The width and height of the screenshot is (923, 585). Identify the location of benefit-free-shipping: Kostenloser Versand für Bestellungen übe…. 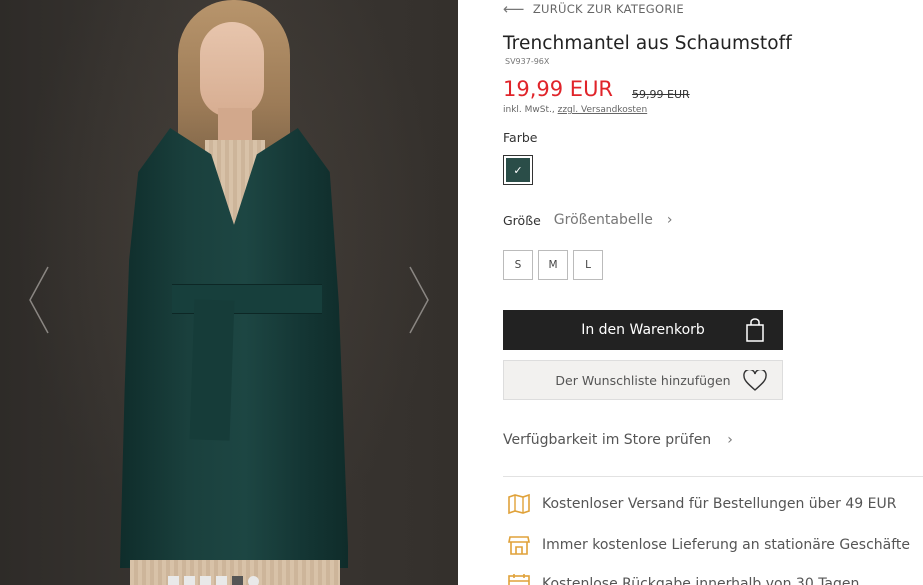
(701, 504).